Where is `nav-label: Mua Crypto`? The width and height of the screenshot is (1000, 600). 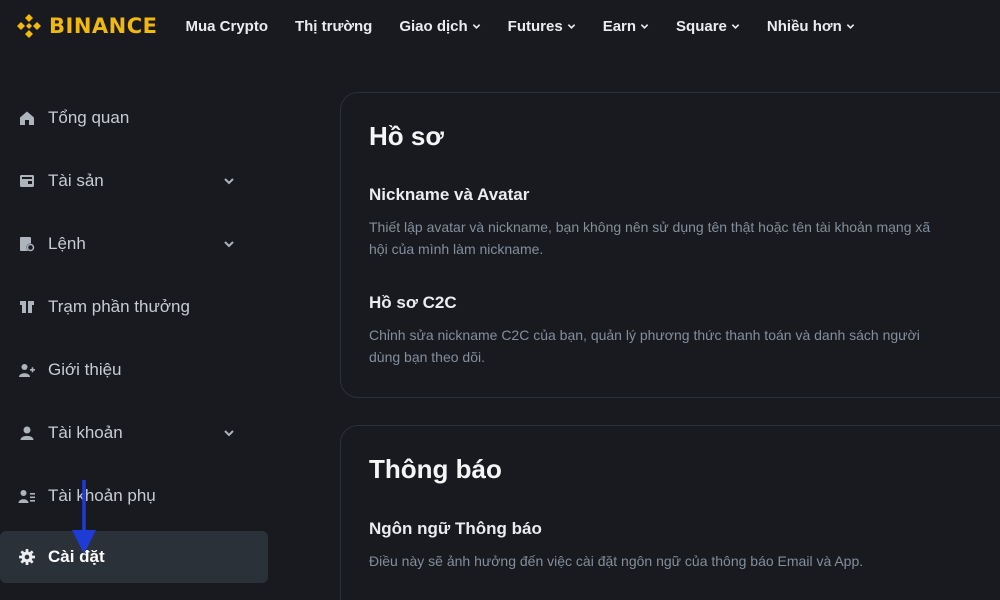 nav-label: Mua Crypto is located at coordinates (226, 26).